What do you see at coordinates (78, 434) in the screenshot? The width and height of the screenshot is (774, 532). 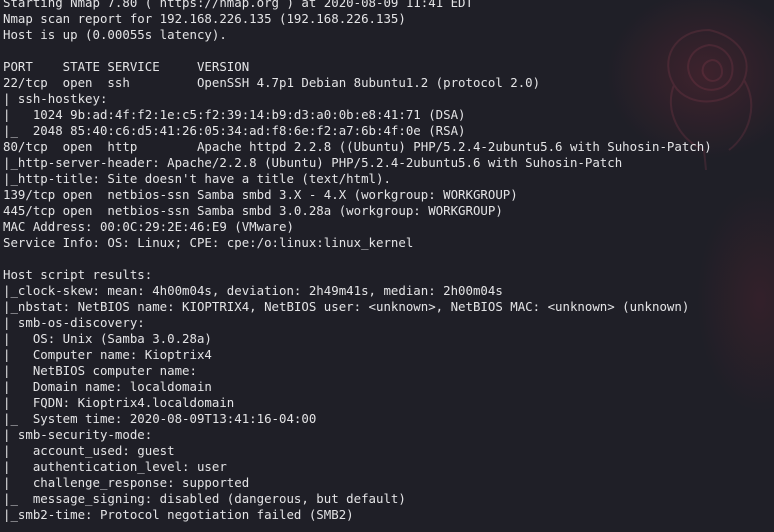 I see `terminal-line: | smb-security-mode:` at bounding box center [78, 434].